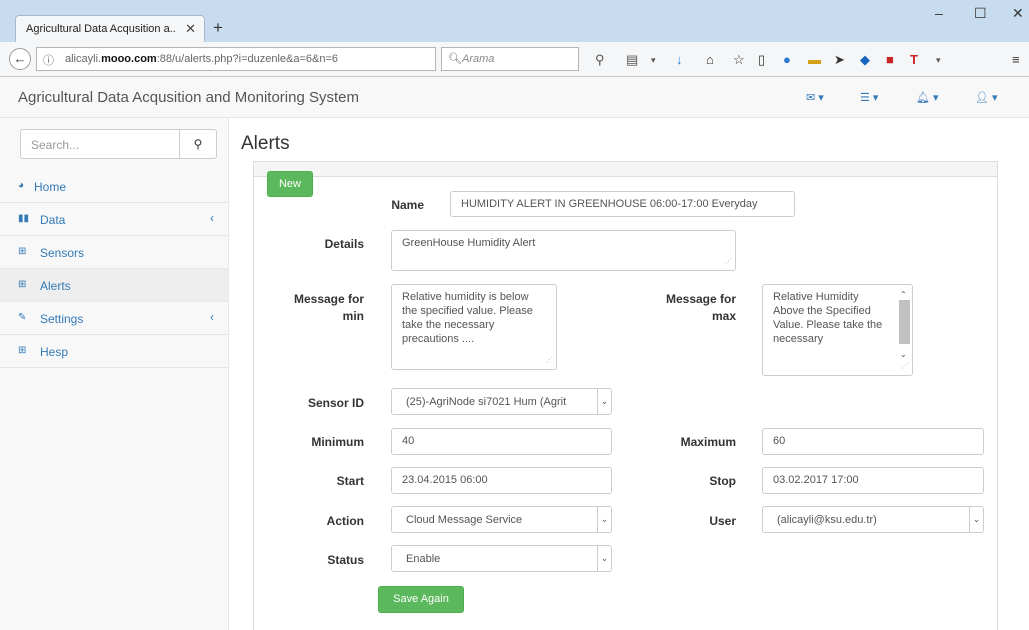 The height and width of the screenshot is (630, 1029). Describe the element at coordinates (21, 185) in the screenshot. I see `dashboard-icon: ◕` at that location.